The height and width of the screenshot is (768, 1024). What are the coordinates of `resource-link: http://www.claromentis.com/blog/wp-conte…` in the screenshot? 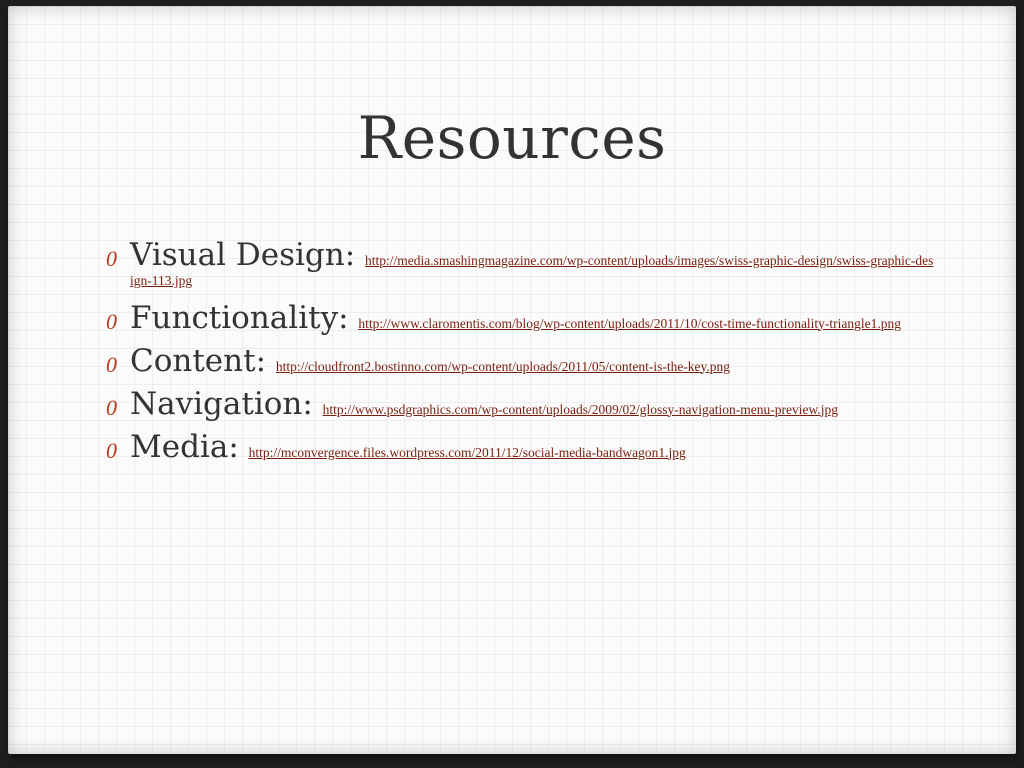 It's located at (629, 323).